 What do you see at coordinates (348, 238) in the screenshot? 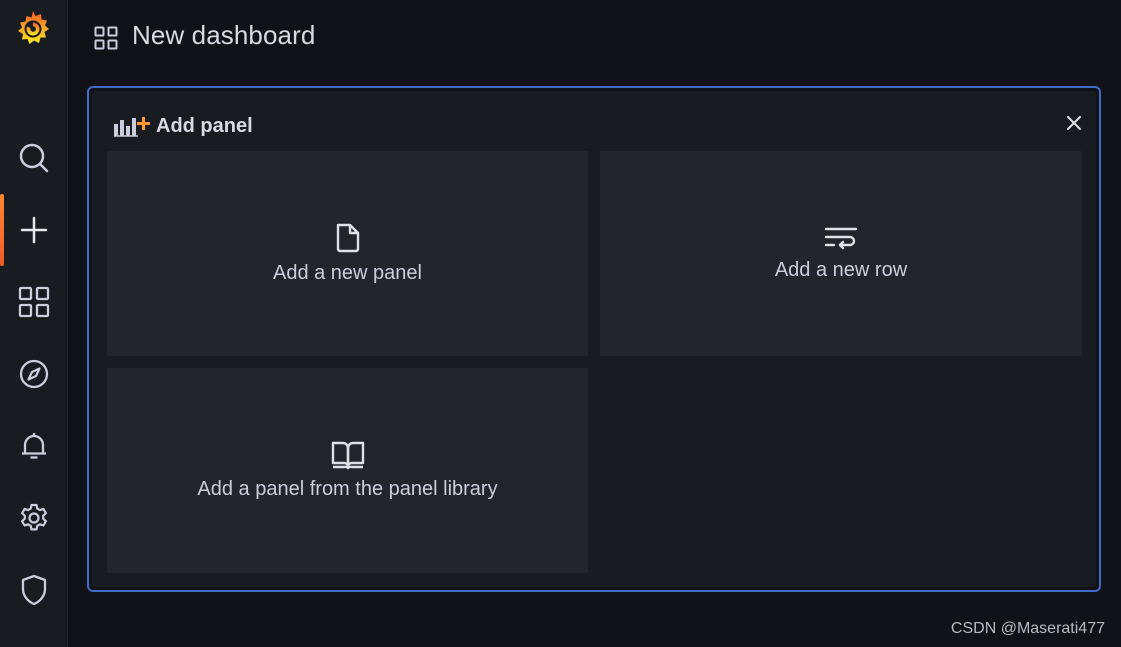
I see `file-blank-icon` at bounding box center [348, 238].